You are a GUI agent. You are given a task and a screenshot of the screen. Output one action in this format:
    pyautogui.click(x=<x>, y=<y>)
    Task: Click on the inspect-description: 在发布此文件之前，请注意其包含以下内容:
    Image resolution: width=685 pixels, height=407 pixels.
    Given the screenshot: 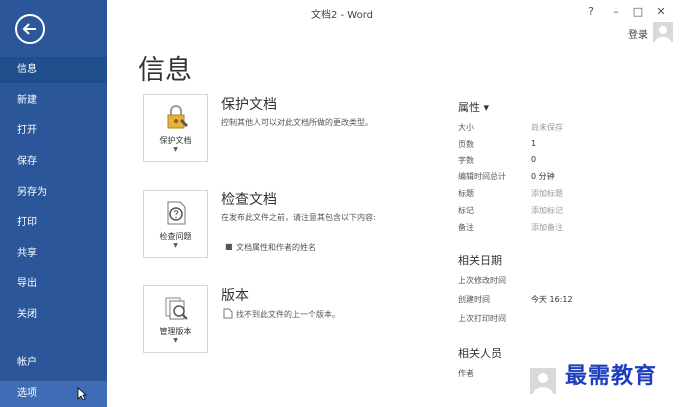 What is the action you would take?
    pyautogui.click(x=298, y=217)
    